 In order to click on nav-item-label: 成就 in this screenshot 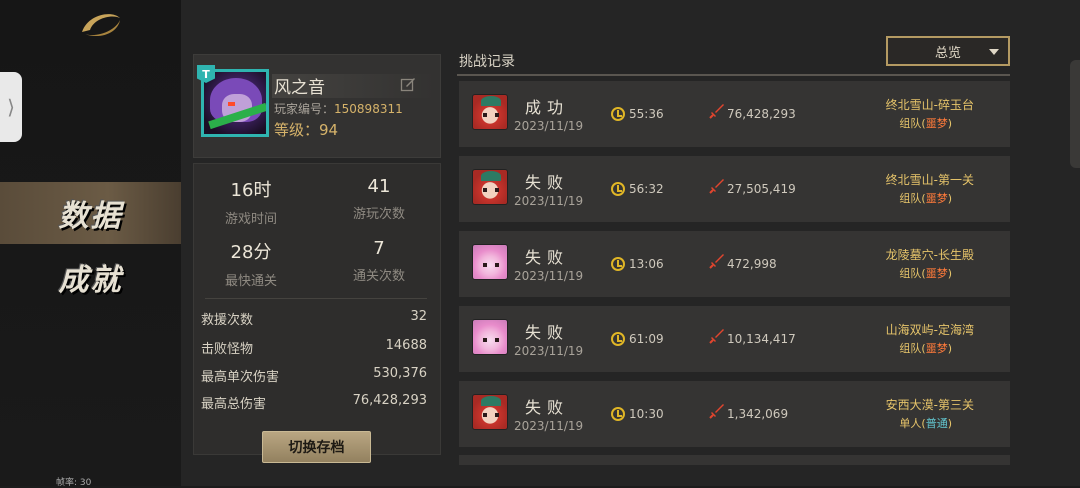, I will do `click(90, 280)`.